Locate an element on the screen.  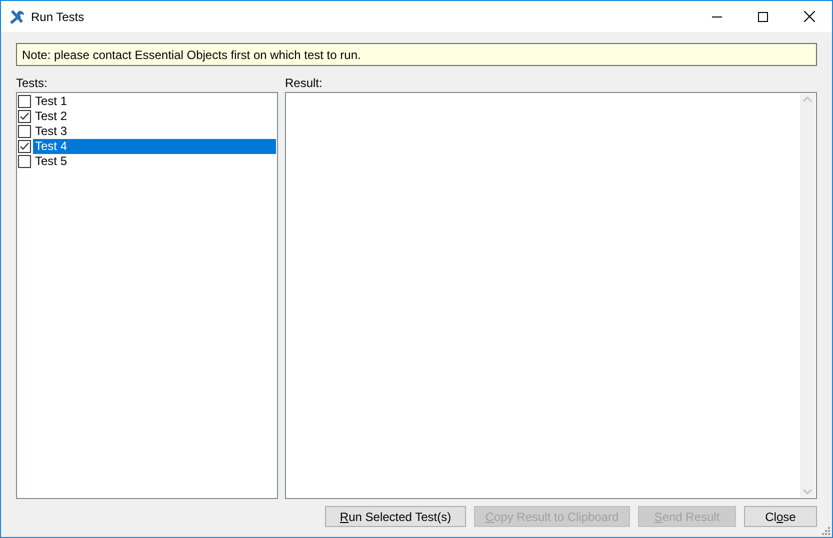
resize-grip-icon is located at coordinates (825, 530).